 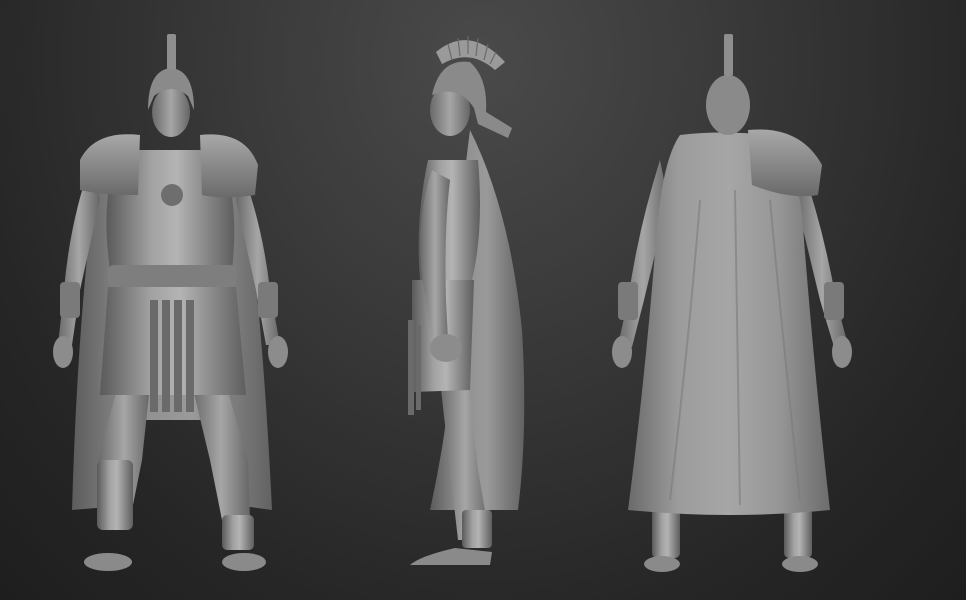 What do you see at coordinates (171, 52) in the screenshot?
I see `front-helmet-crest-post` at bounding box center [171, 52].